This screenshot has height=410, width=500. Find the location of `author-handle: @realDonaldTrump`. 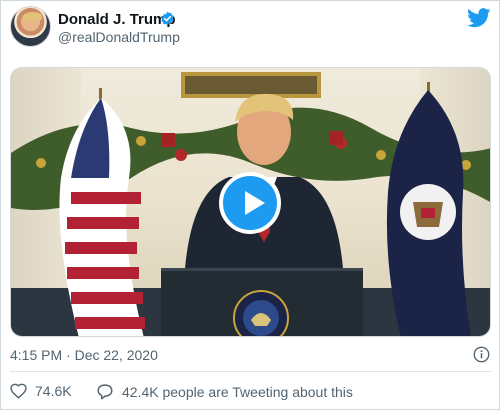

author-handle: @realDonaldTrump is located at coordinates (119, 37).